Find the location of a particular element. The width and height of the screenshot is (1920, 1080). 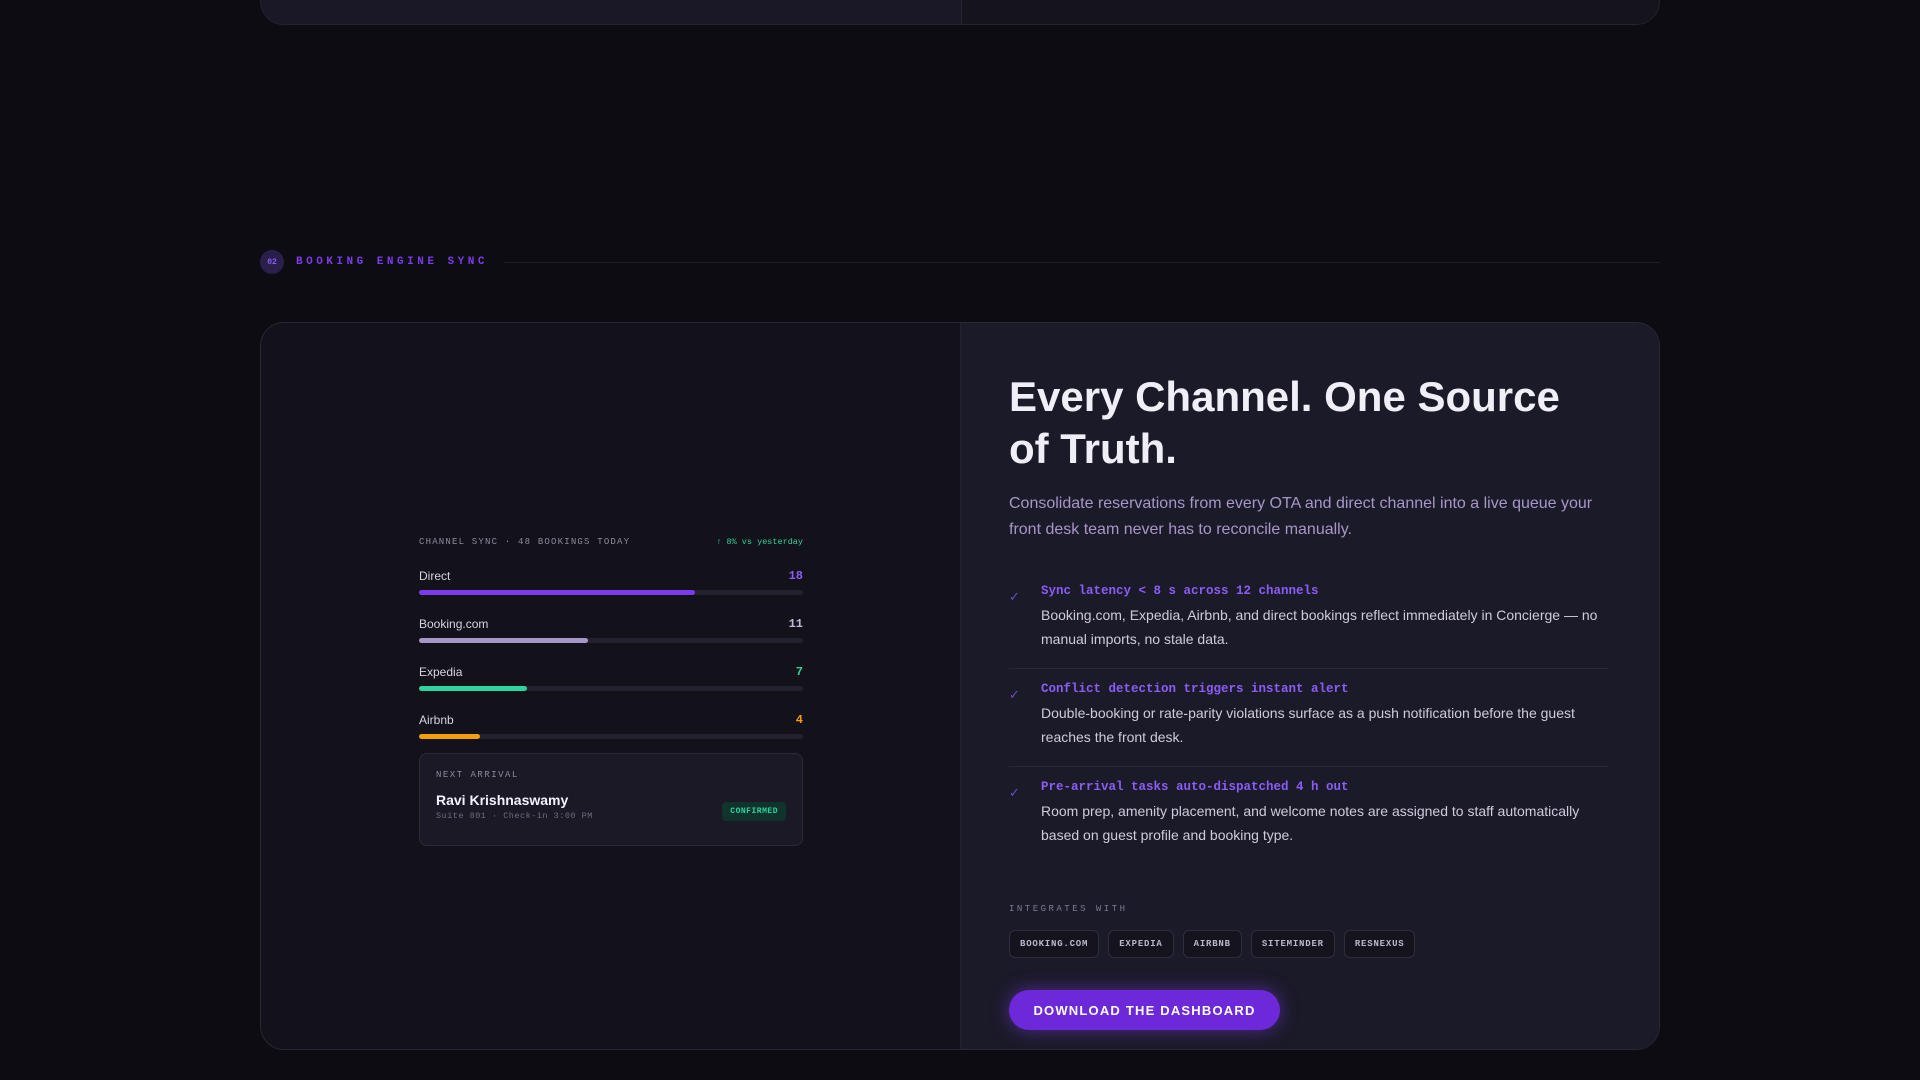

integration-pill-siteminder: SITEMINDER is located at coordinates (1292, 944).